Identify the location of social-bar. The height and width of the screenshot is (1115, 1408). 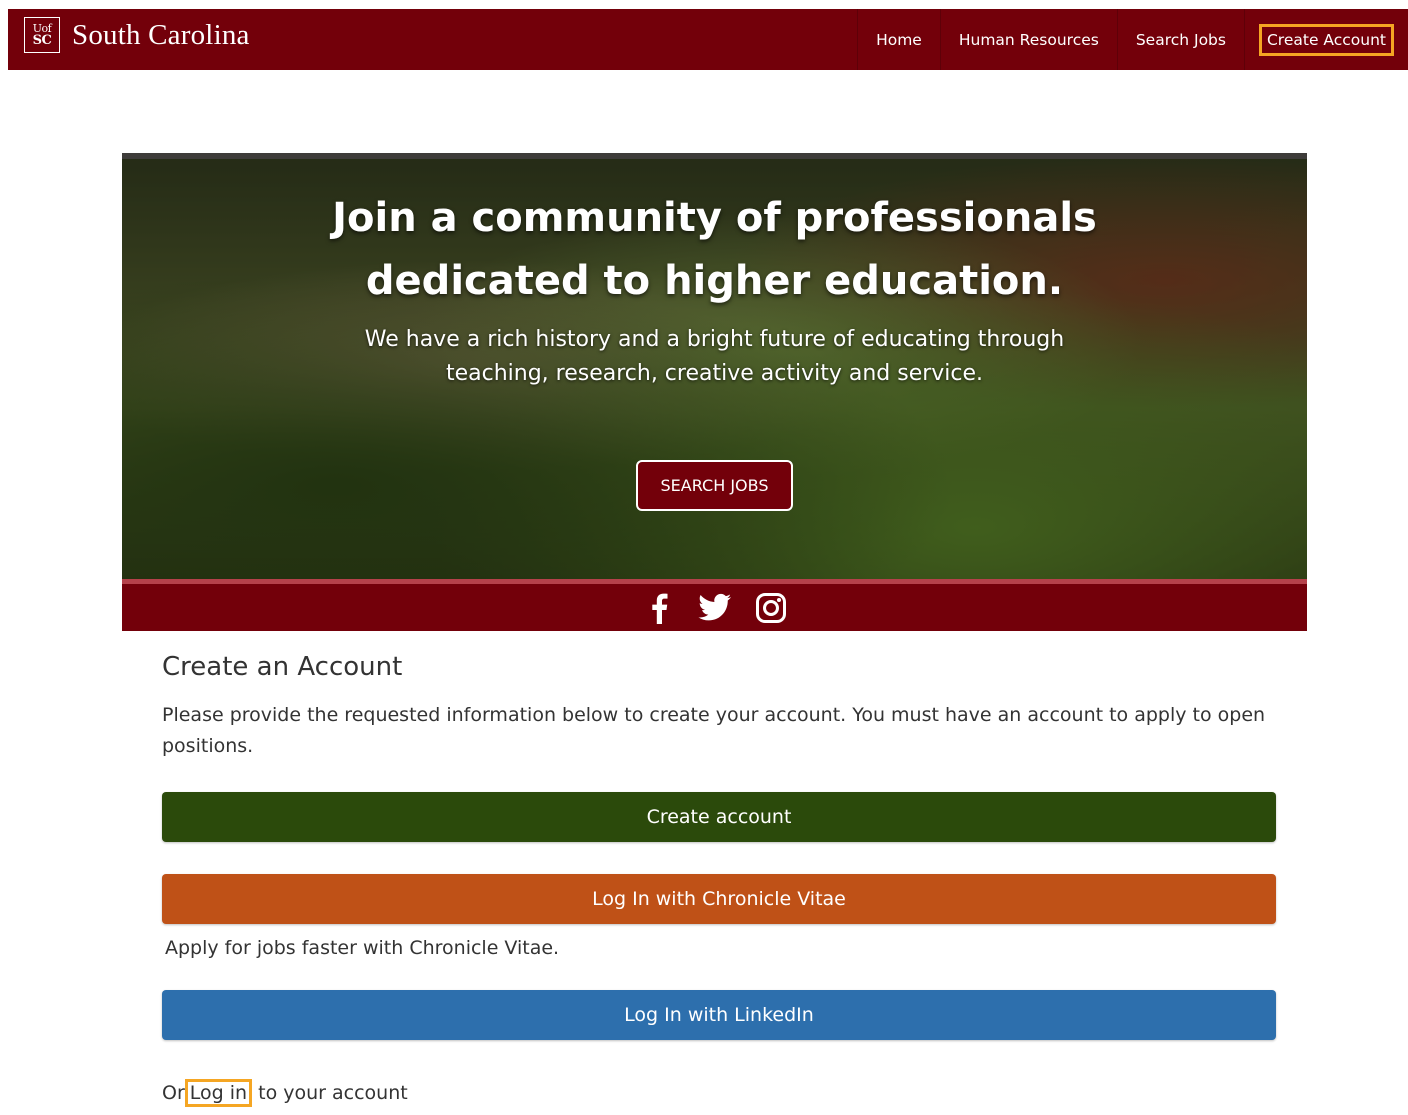
(714, 605).